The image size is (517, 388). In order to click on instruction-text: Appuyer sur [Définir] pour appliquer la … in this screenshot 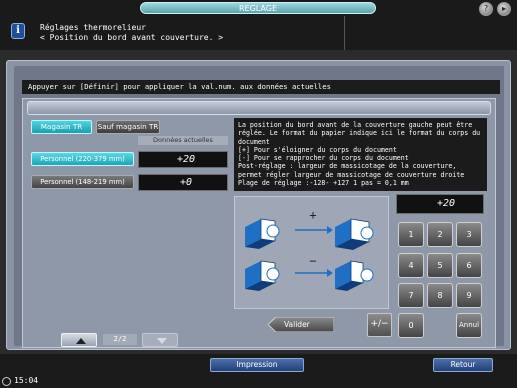, I will do `click(261, 87)`.